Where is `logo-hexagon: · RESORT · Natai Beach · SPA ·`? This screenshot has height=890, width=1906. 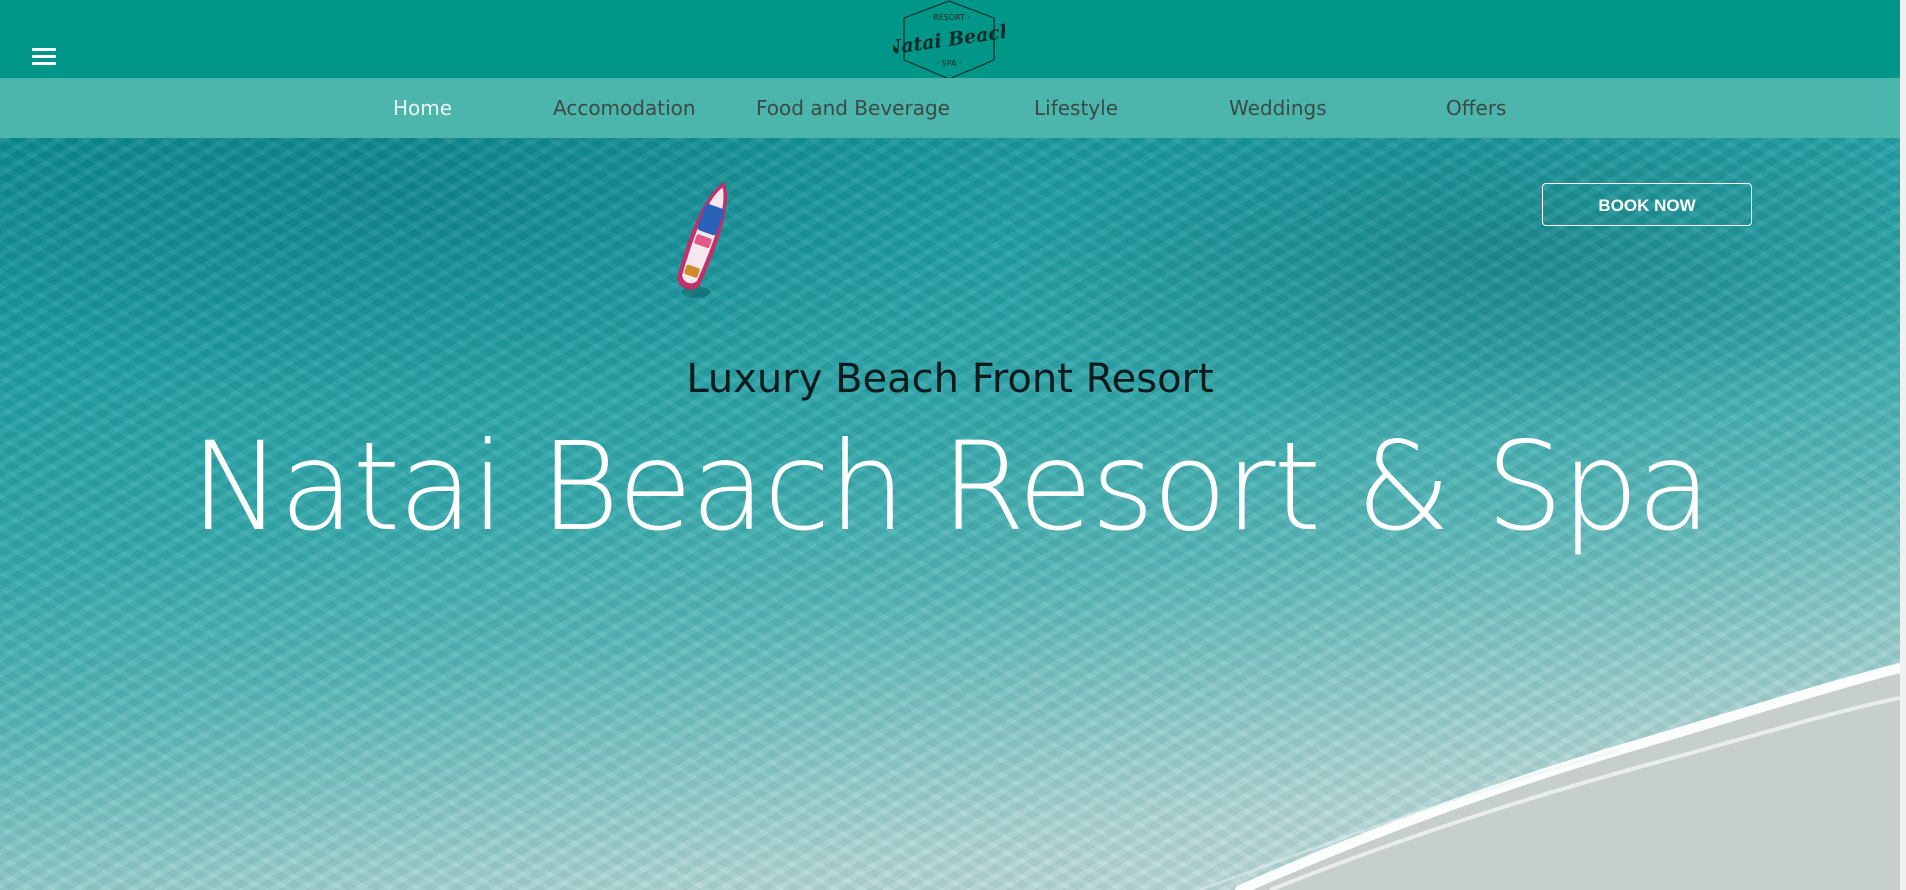 logo-hexagon: · RESORT · Natai Beach · SPA · is located at coordinates (949, 40).